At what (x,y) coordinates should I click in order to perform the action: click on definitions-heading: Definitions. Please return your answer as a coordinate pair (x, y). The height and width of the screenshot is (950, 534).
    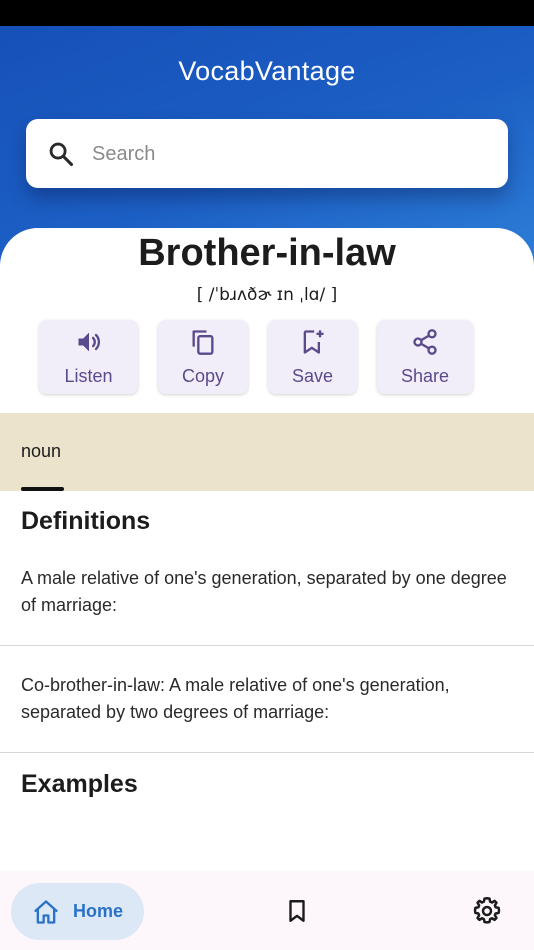
    Looking at the image, I should click on (86, 521).